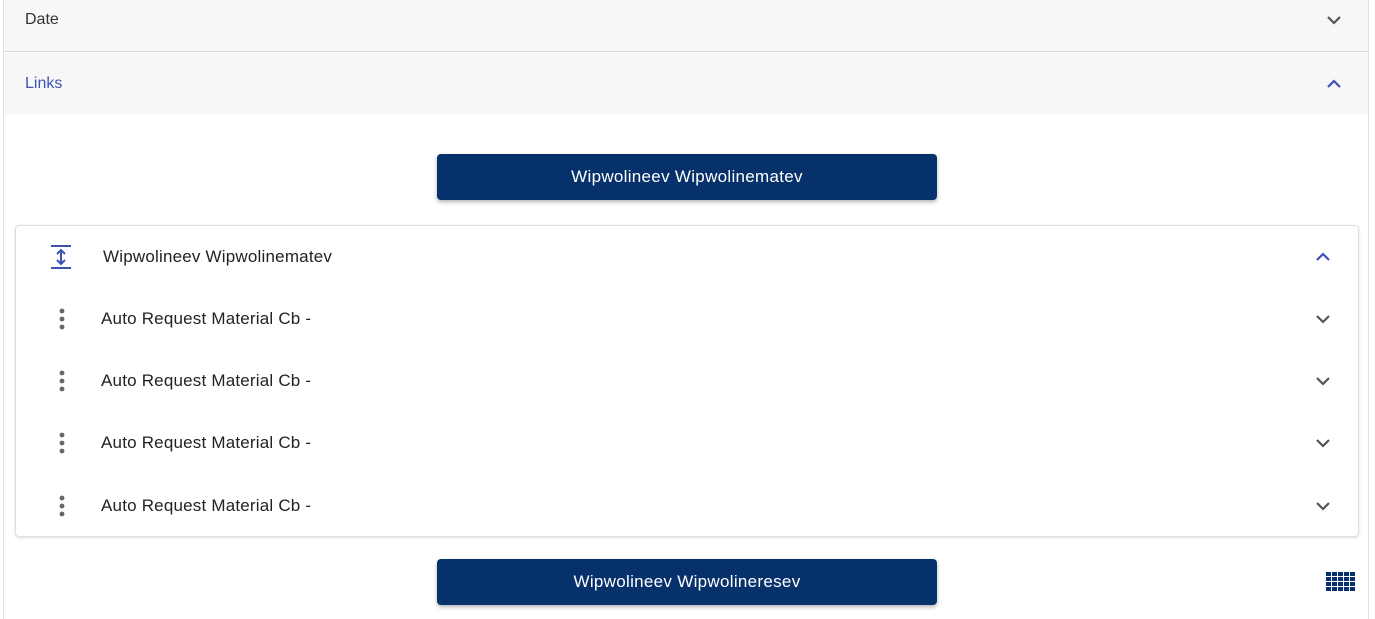  What do you see at coordinates (687, 177) in the screenshot?
I see `wipwolinematev-button: Wipwolineev Wipwolinematev` at bounding box center [687, 177].